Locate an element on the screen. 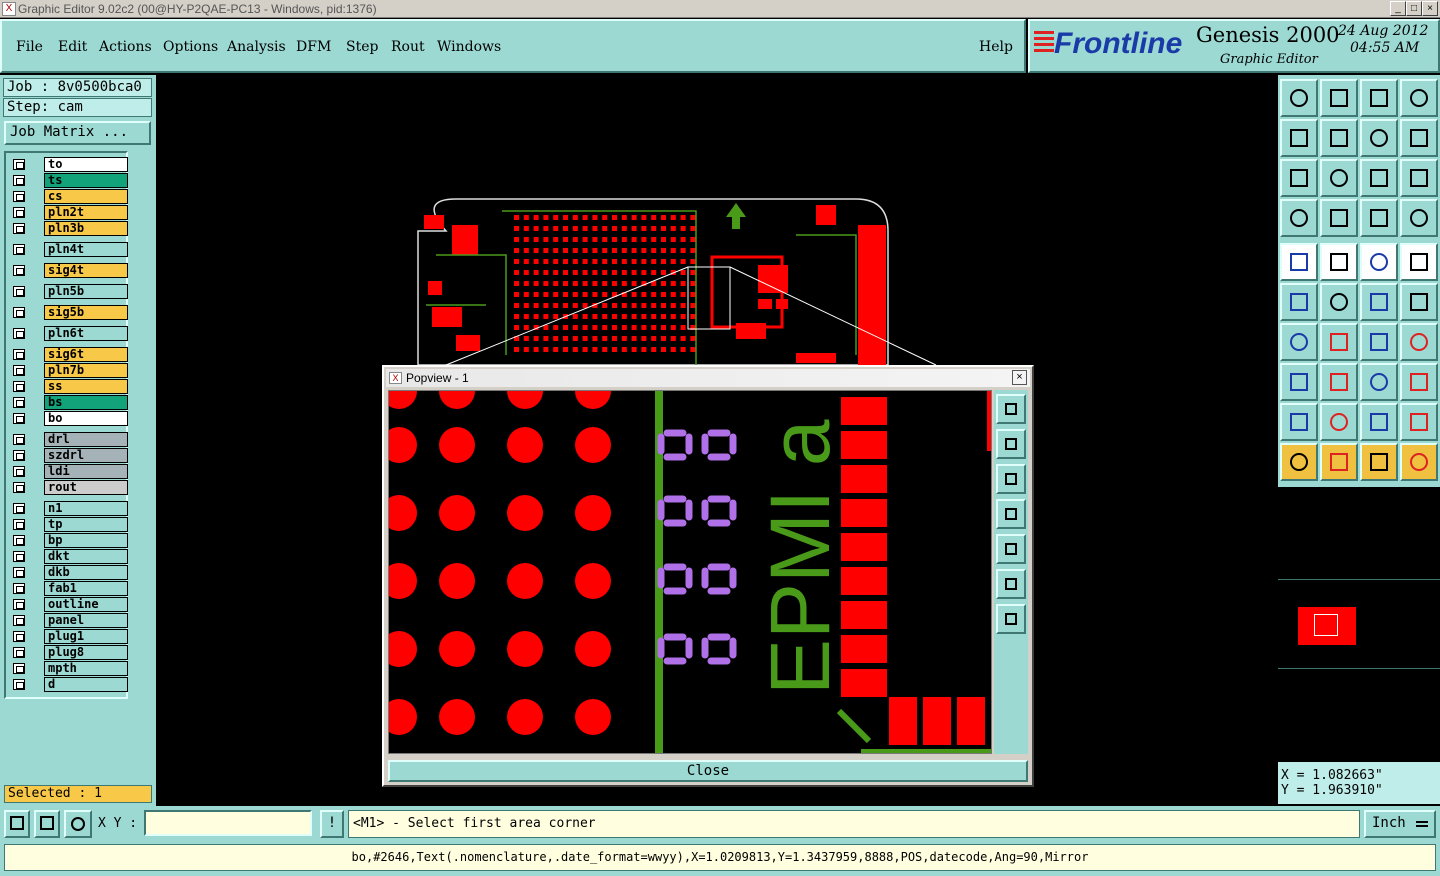 The image size is (1440, 876). drc-icon is located at coordinates (1339, 422).